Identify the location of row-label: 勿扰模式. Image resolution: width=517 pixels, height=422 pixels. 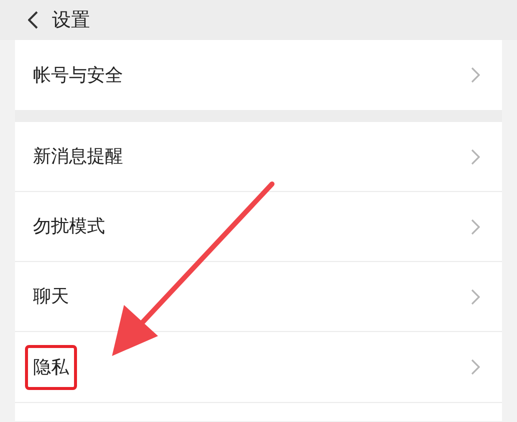
(69, 227).